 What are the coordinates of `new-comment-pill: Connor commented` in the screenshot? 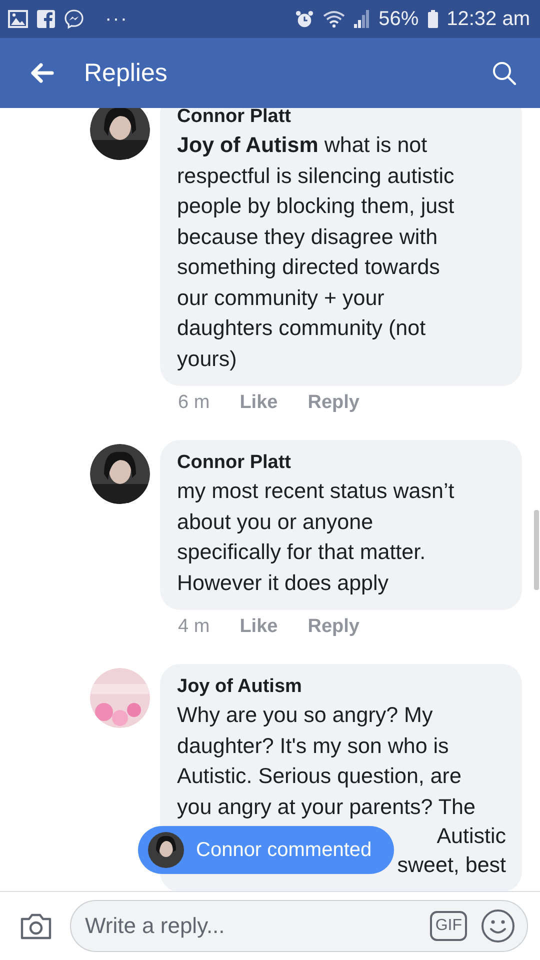 It's located at (266, 850).